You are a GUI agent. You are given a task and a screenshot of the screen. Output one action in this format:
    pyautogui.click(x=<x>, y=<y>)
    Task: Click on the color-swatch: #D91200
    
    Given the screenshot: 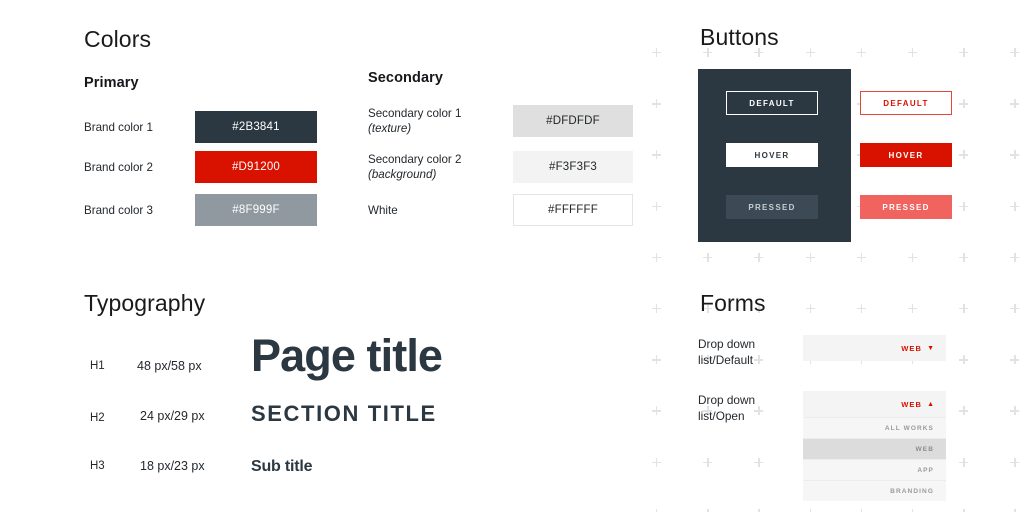 What is the action you would take?
    pyautogui.click(x=256, y=167)
    